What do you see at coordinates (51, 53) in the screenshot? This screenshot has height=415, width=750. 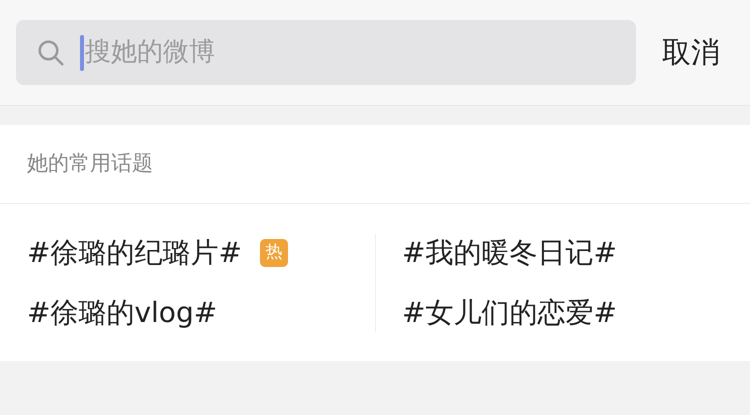 I see `search-icon` at bounding box center [51, 53].